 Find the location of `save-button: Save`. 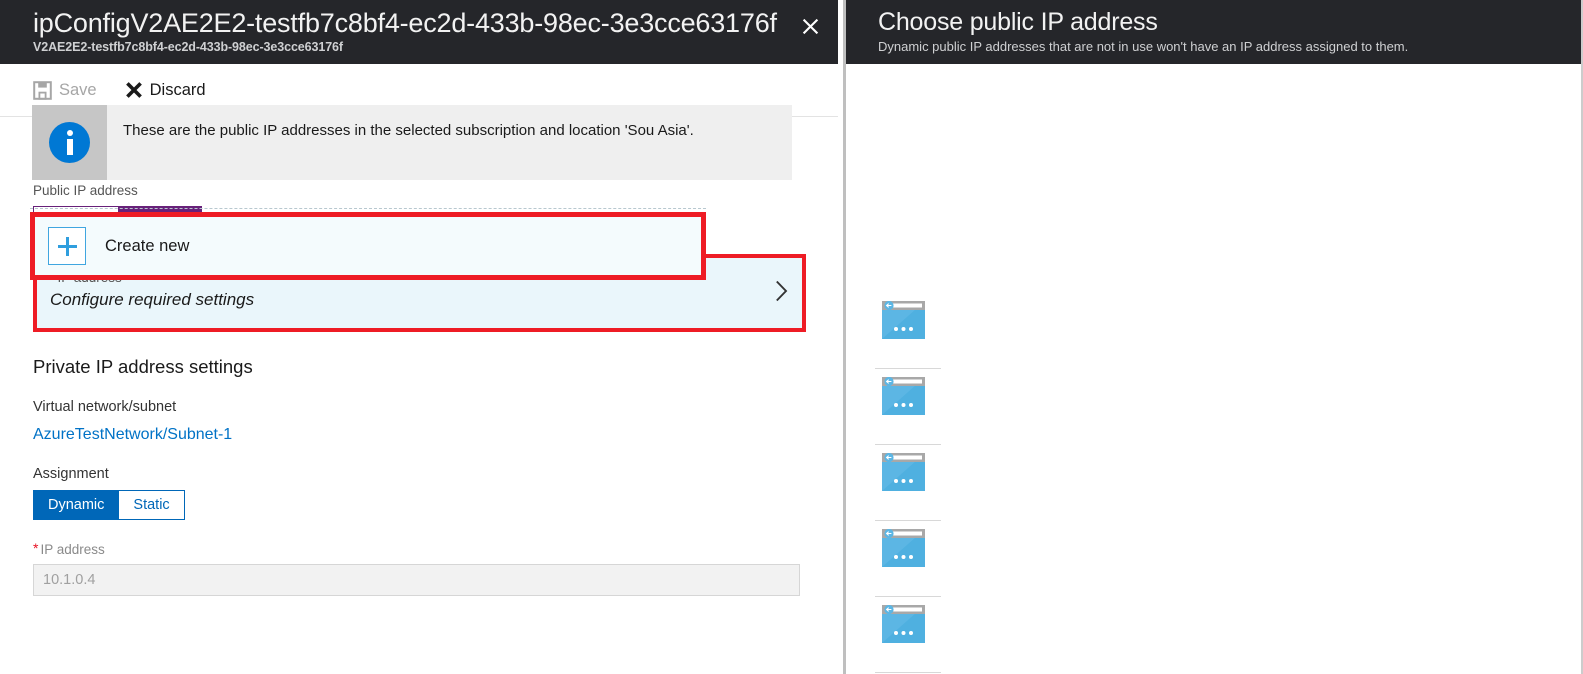

save-button: Save is located at coordinates (65, 90).